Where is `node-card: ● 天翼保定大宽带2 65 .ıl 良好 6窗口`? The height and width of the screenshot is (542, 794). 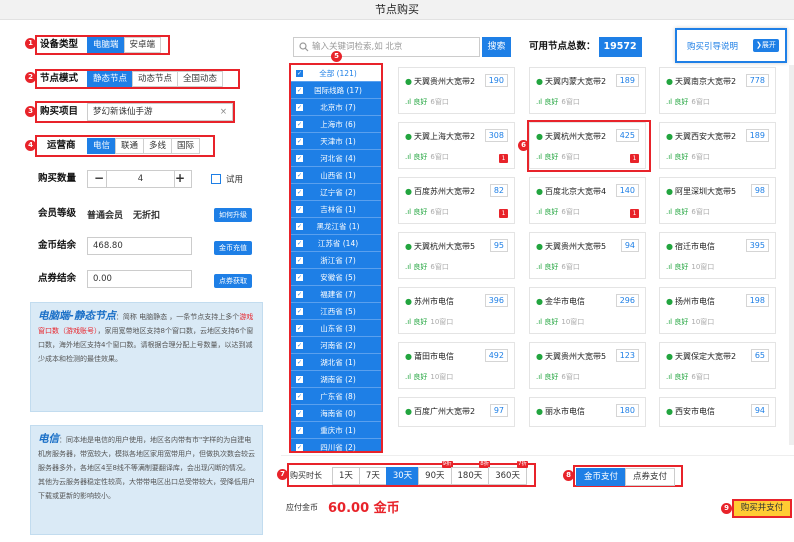
node-card: ● 天翼保定大宽带2 65 .ıl 良好 6窗口 is located at coordinates (717, 365).